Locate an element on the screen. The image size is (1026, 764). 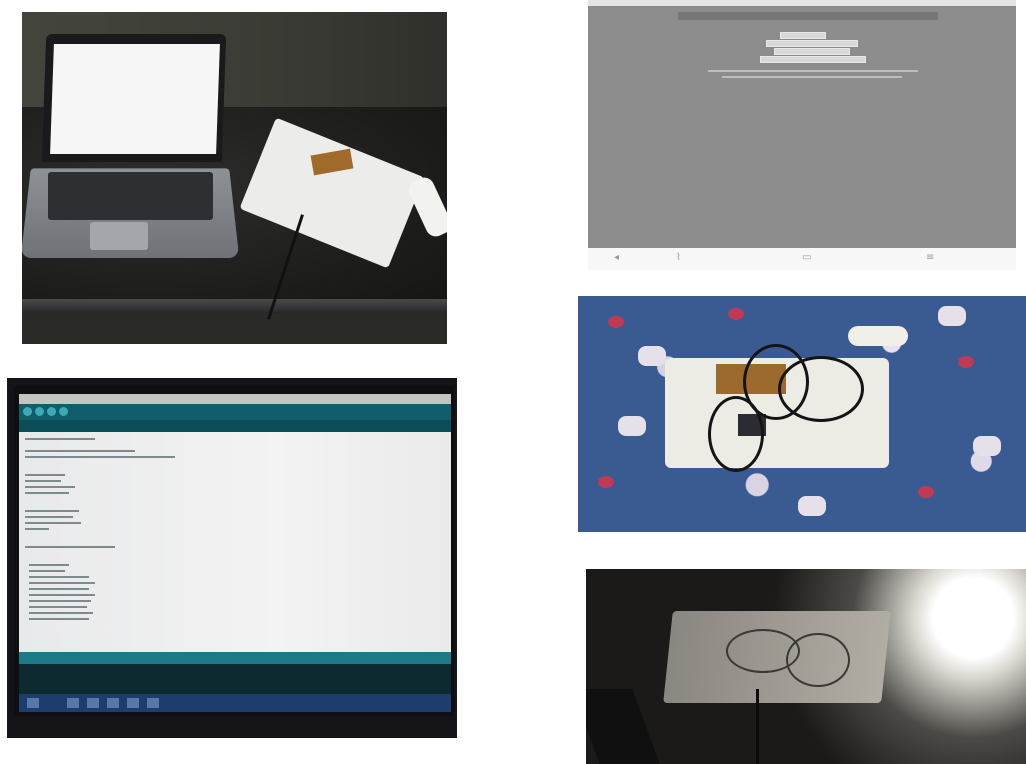
board-on-cloth-photo is located at coordinates (802, 414).